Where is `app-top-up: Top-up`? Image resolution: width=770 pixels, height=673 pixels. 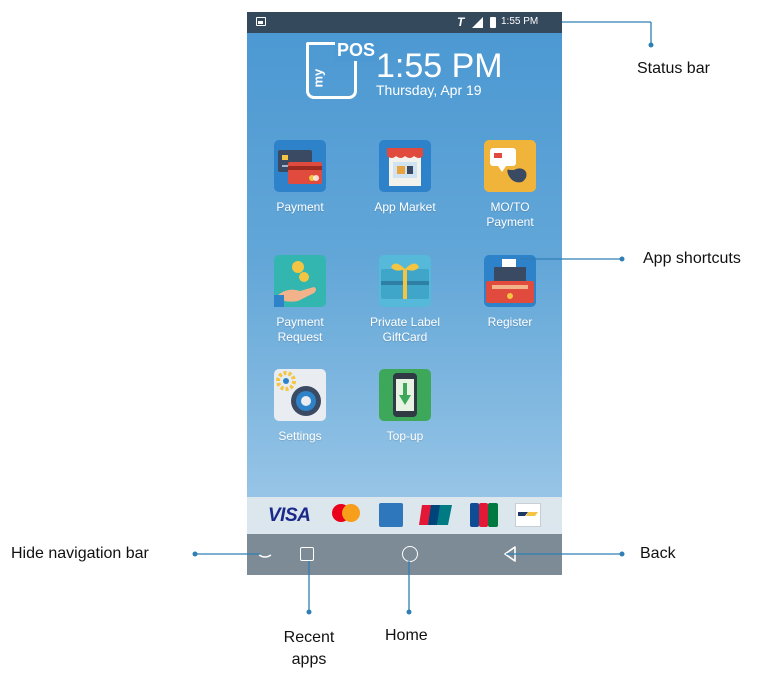
app-top-up: Top-up is located at coordinates (405, 406).